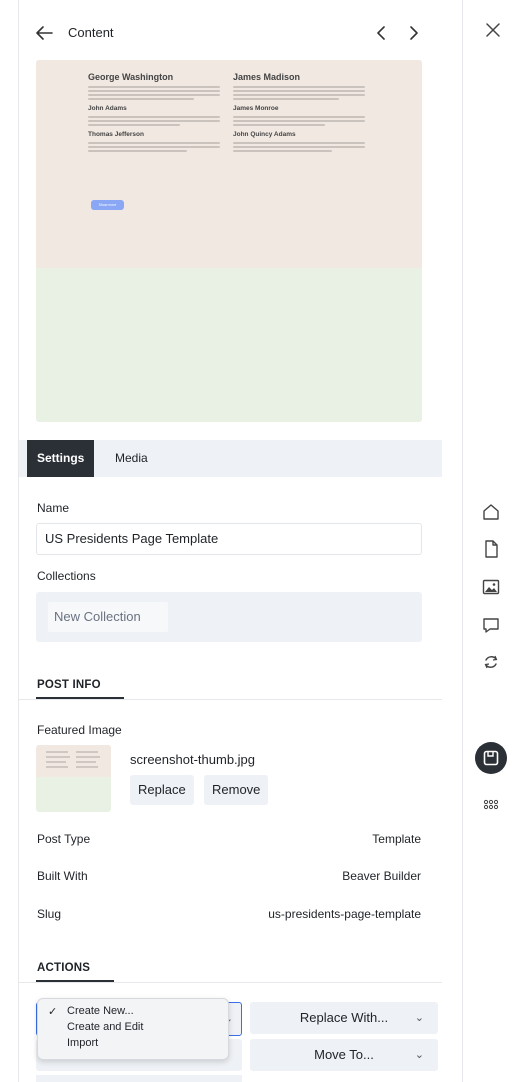 The width and height of the screenshot is (520, 1082). Describe the element at coordinates (267, 77) in the screenshot. I see `preview-heading: James Madison` at that location.